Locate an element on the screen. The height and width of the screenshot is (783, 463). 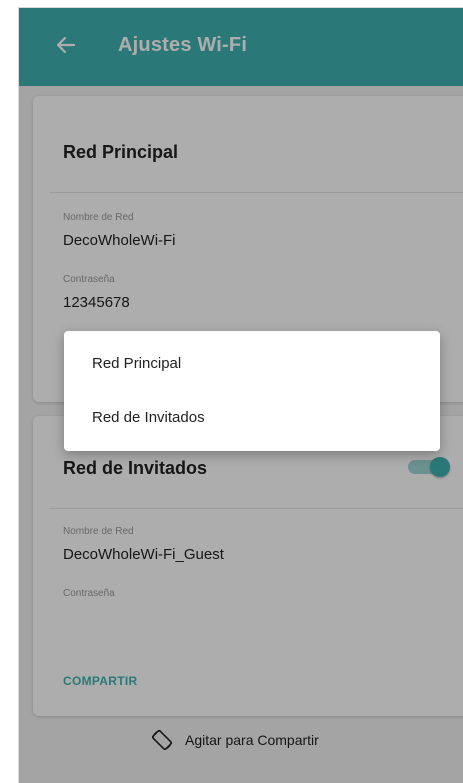
menu-item-main-network: Red Principal is located at coordinates (252, 364).